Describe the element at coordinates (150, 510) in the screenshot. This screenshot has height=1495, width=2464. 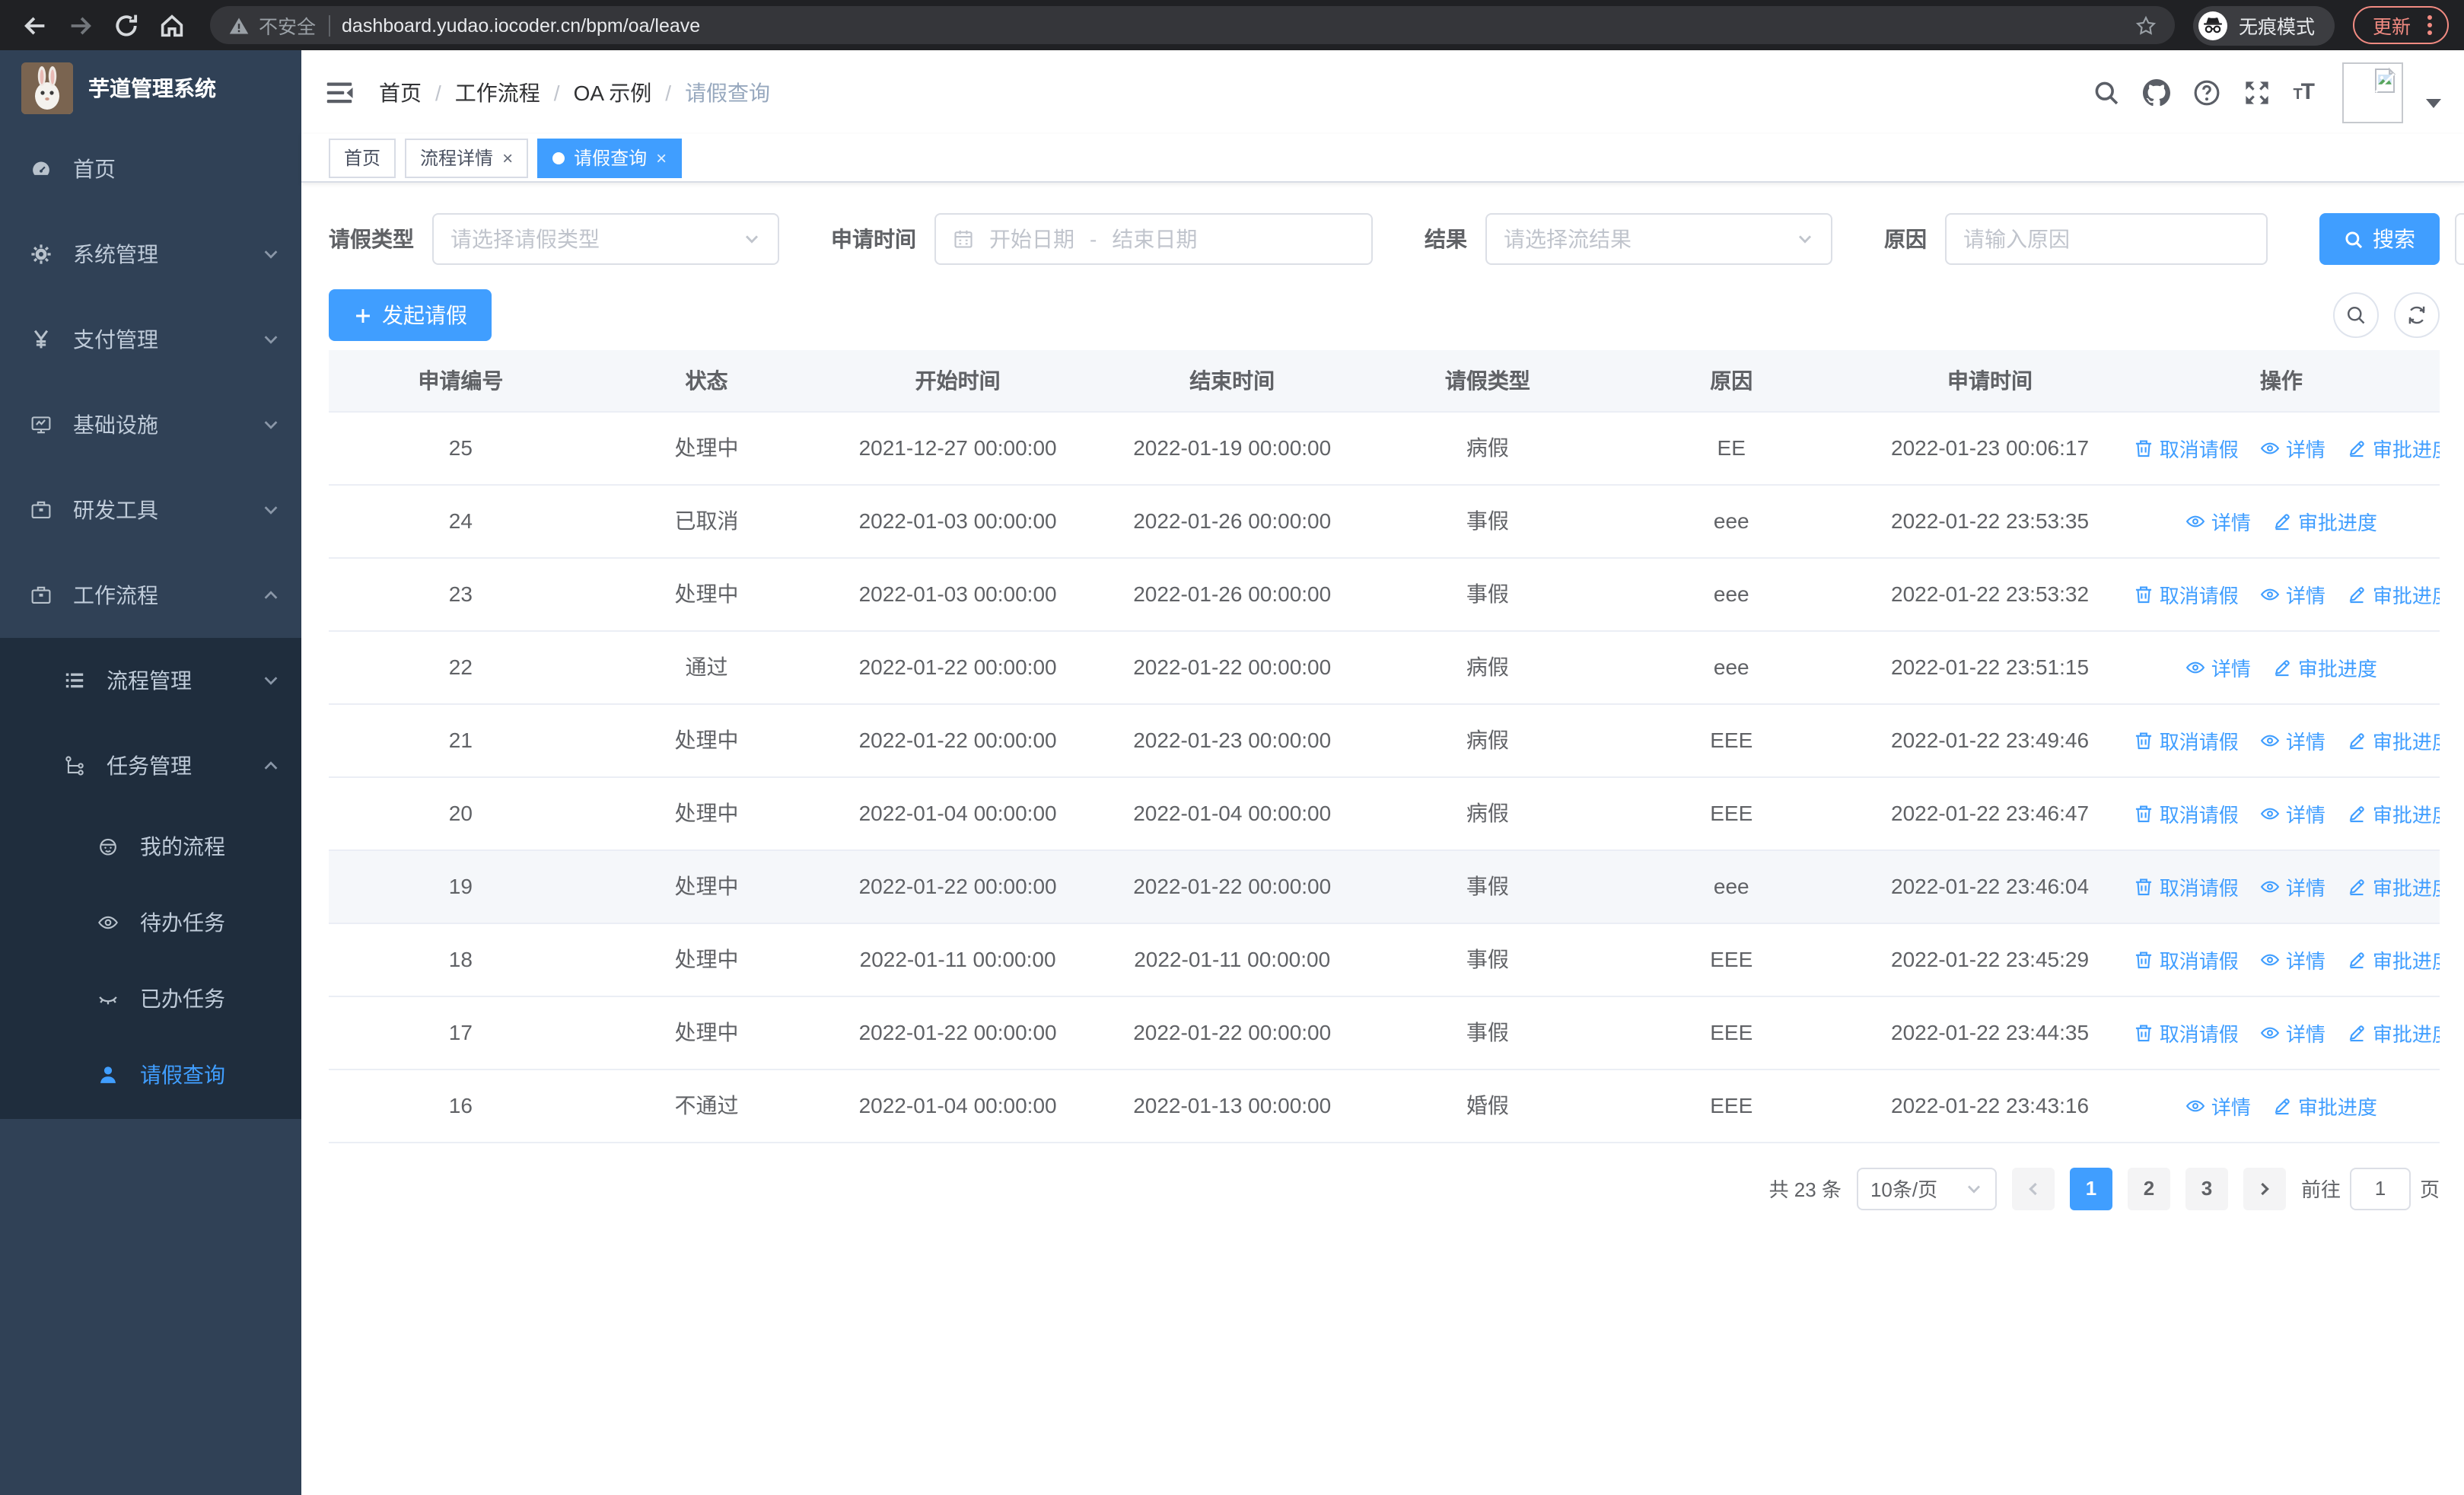
I see `sidebar-item-devtools: 研发工具` at that location.